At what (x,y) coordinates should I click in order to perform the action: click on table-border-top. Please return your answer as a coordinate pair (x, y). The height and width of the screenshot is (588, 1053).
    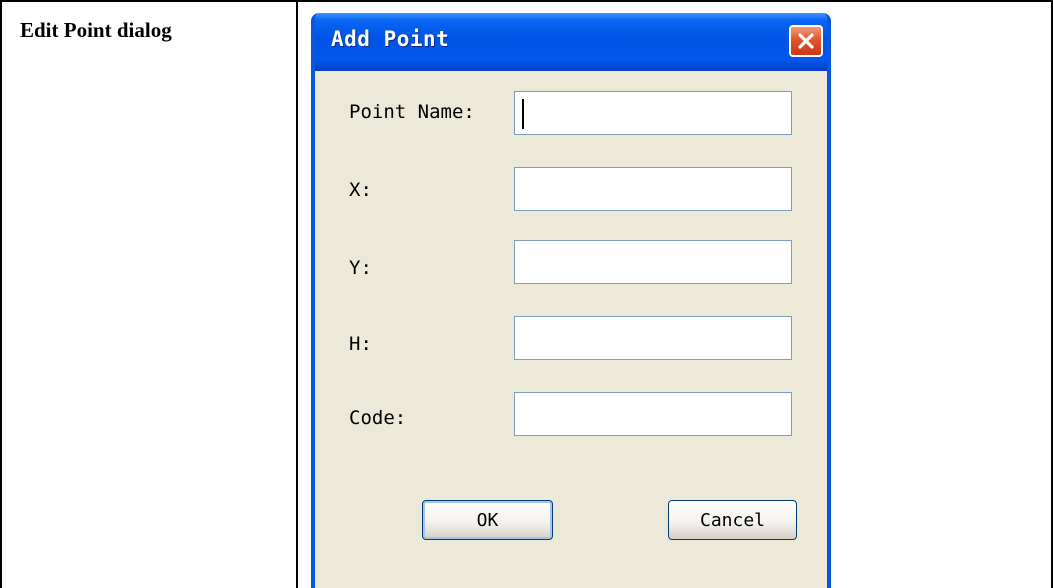
    Looking at the image, I should click on (526, 1).